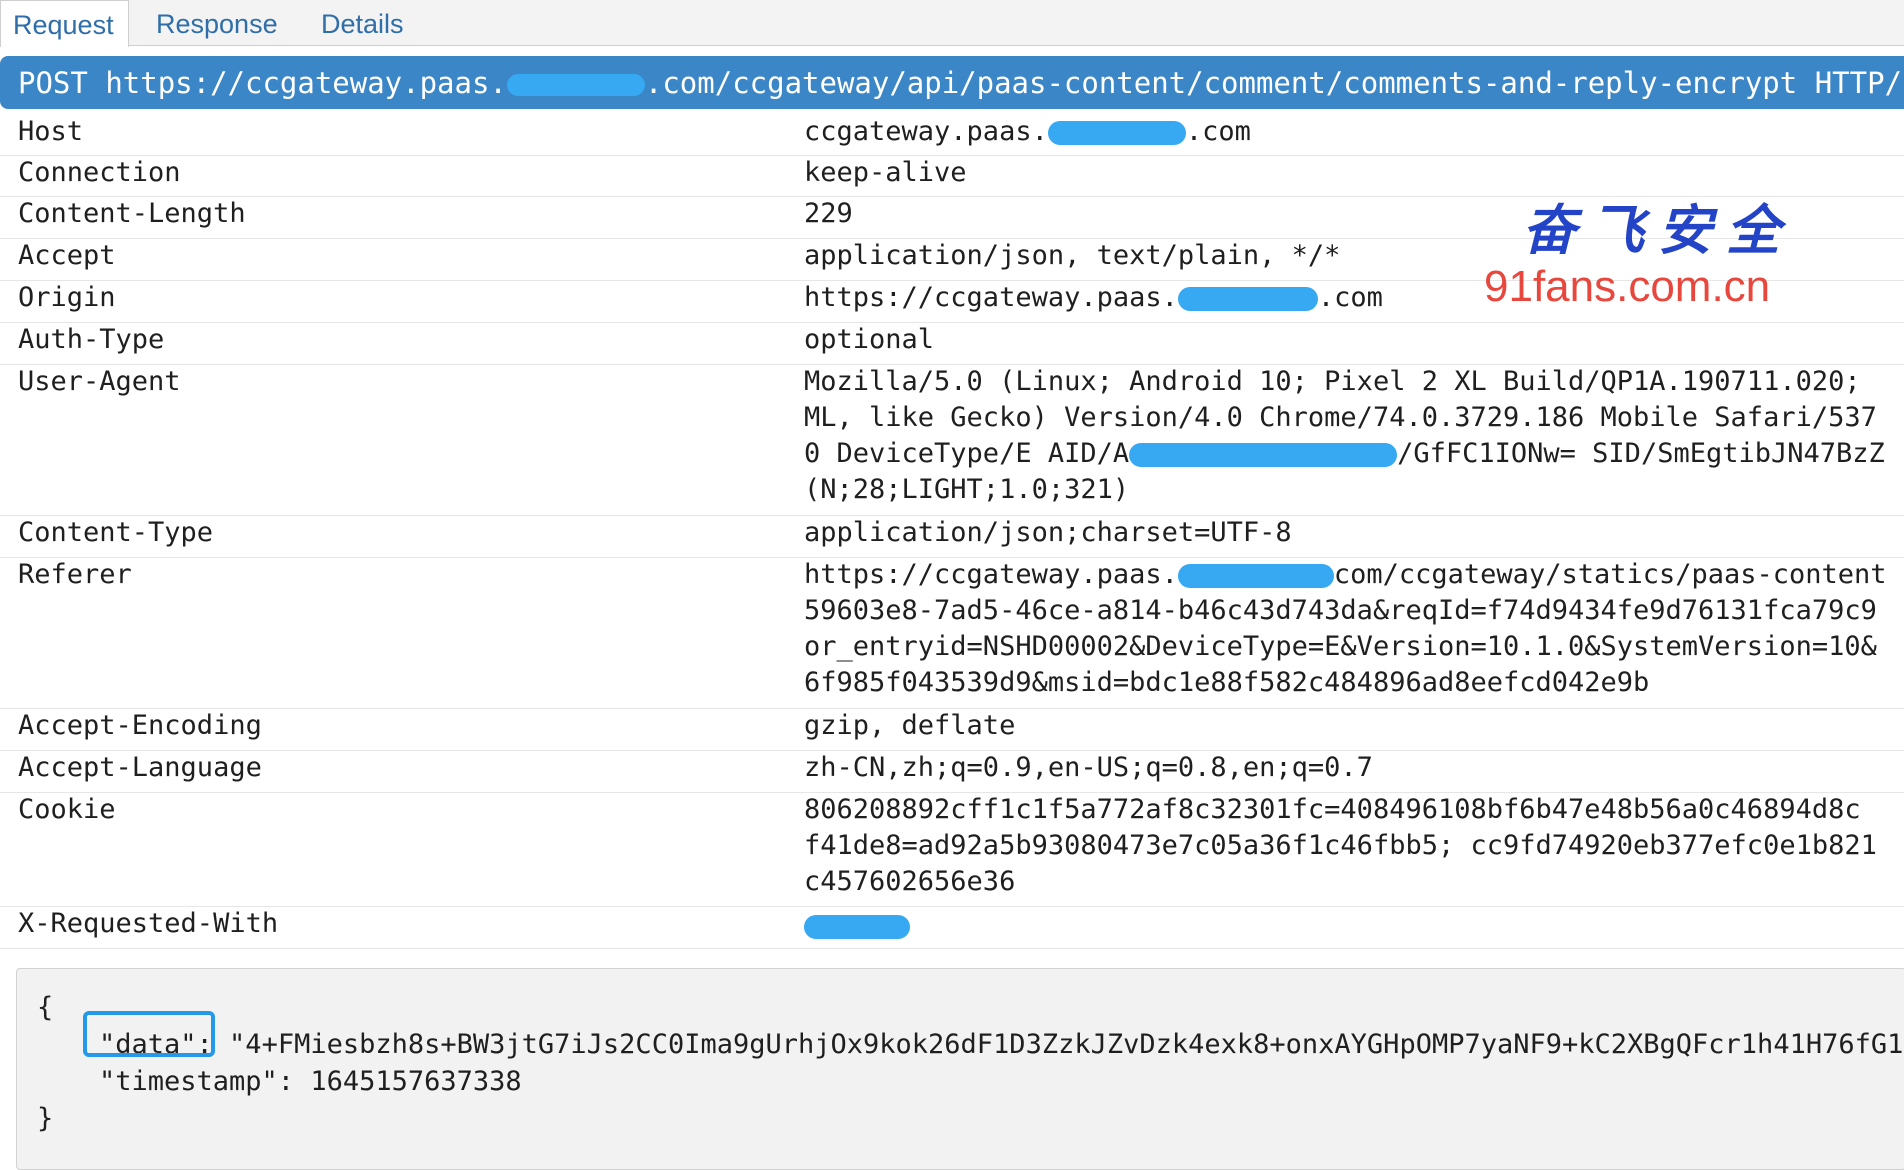  I want to click on header-name: Host, so click(51, 131).